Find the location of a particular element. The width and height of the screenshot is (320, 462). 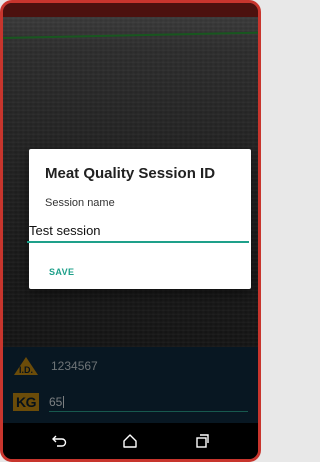

recents-icon is located at coordinates (202, 441).